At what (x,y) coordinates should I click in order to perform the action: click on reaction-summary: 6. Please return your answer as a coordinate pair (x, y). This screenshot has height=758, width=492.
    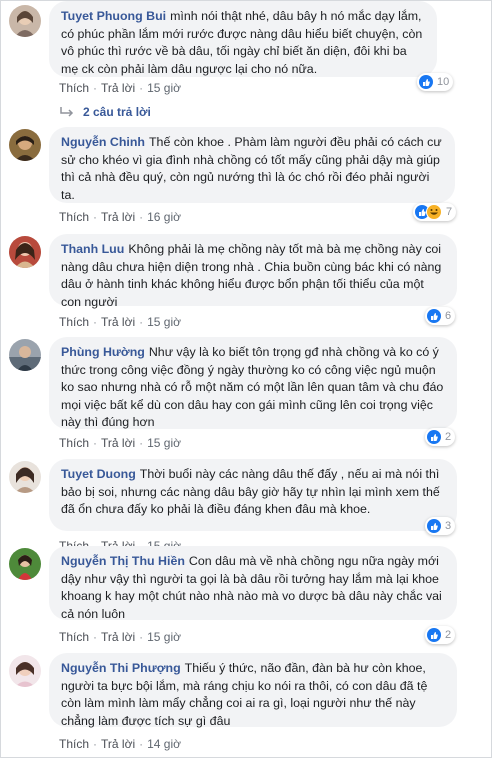
    Looking at the image, I should click on (440, 316).